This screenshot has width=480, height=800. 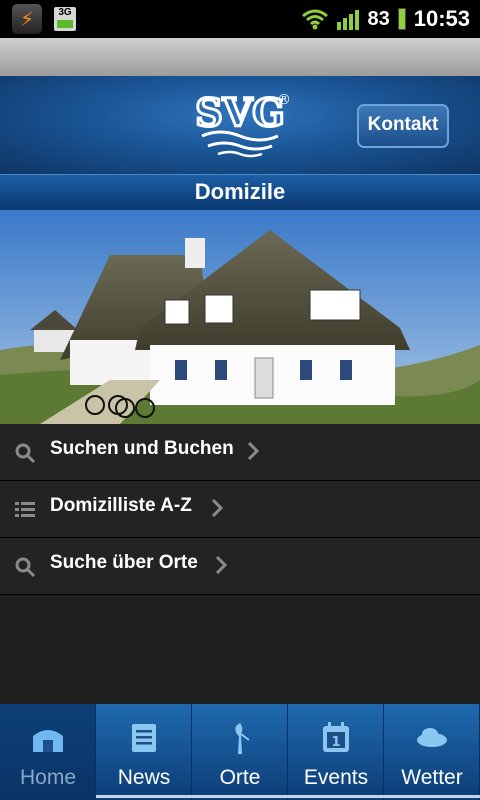 I want to click on menu-item-label: Suche über Orte, so click(x=124, y=562).